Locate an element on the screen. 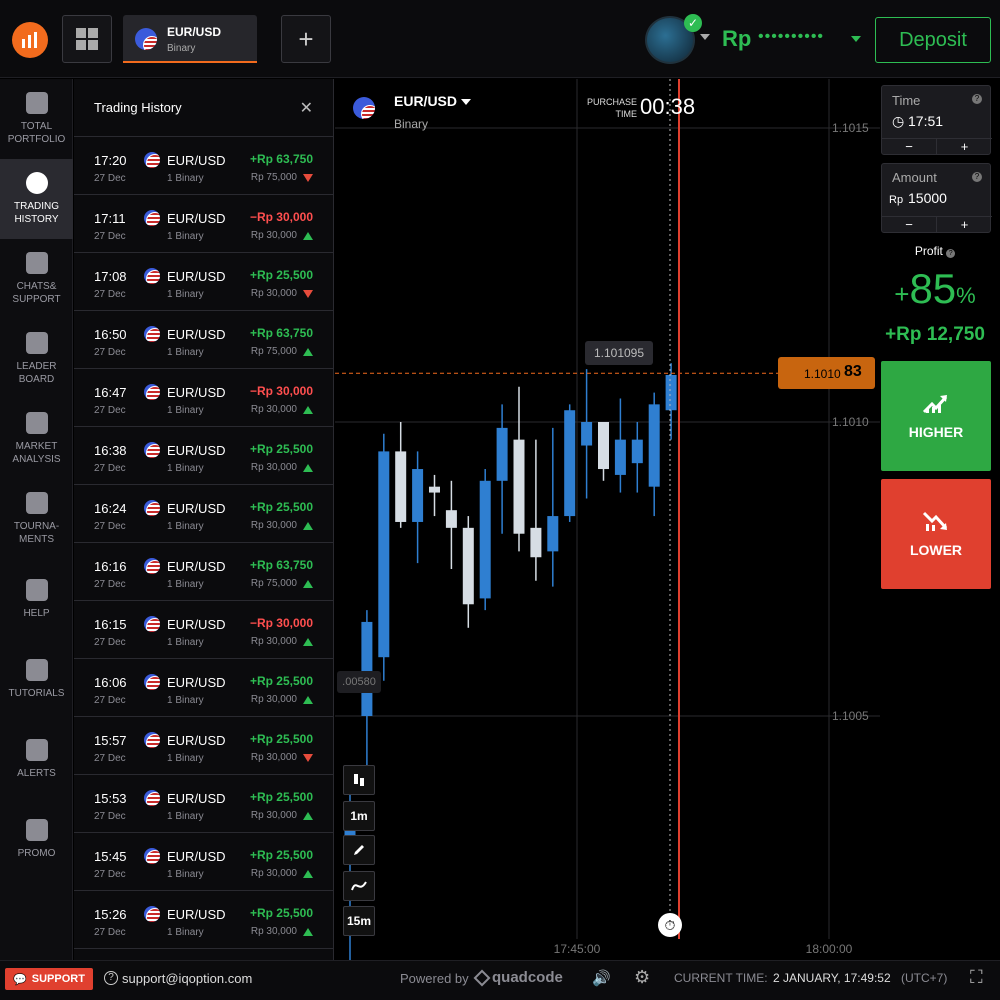 This screenshot has width=1000, height=1000. grid-button is located at coordinates (87, 39).